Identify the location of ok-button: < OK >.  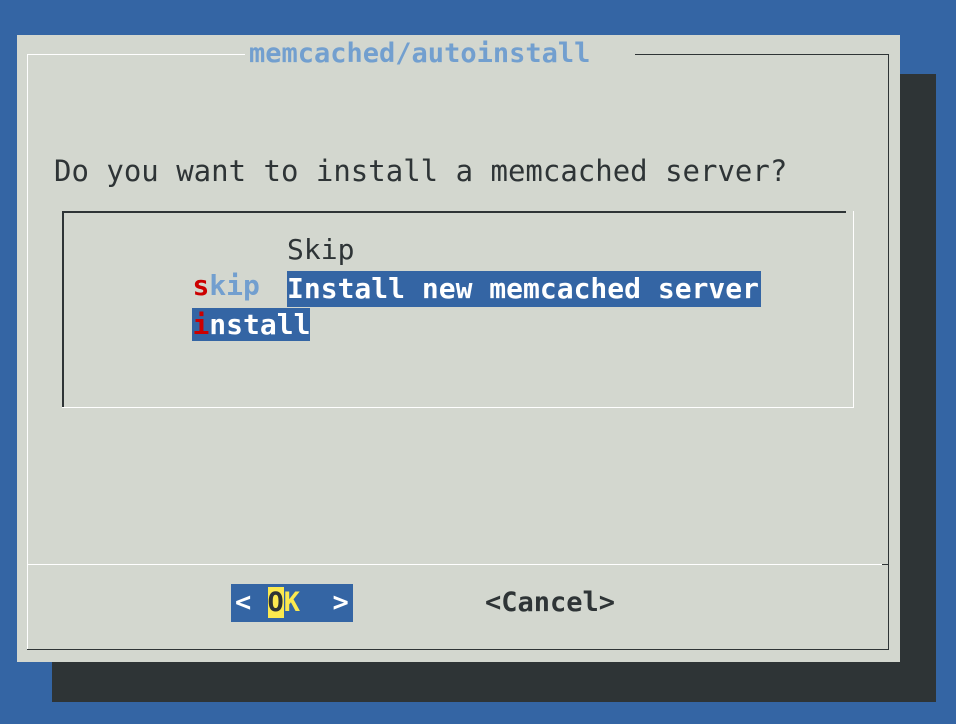
(292, 603).